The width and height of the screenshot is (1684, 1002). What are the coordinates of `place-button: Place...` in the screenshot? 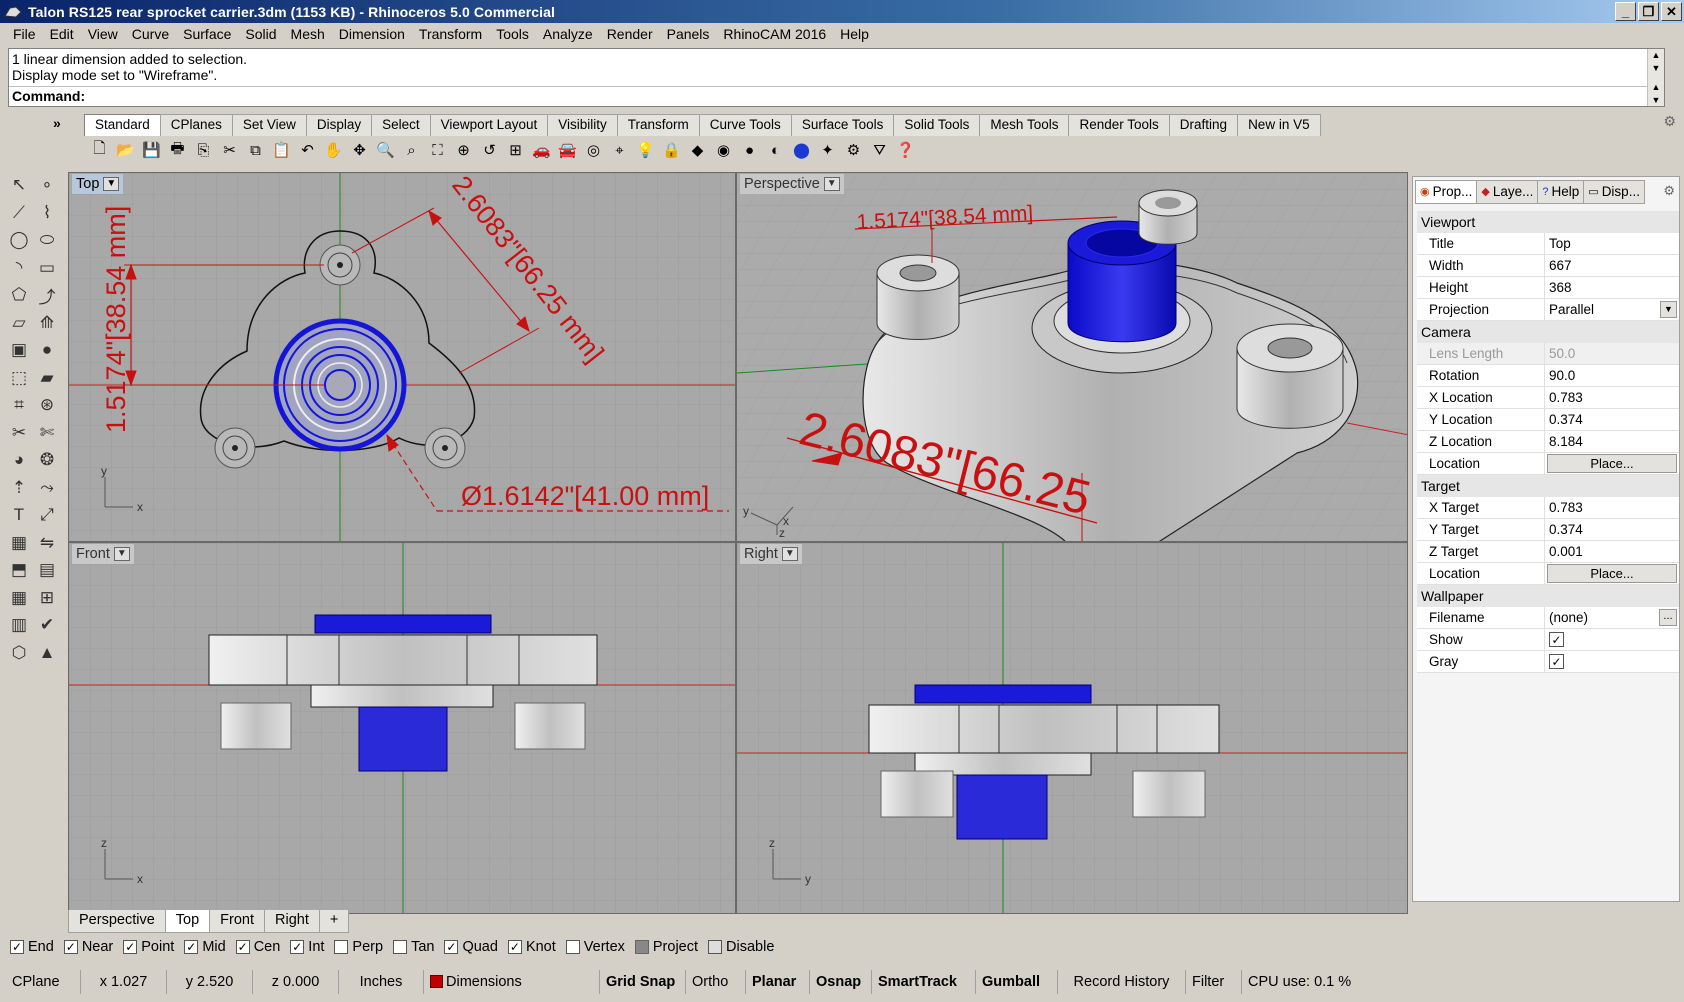 It's located at (1612, 463).